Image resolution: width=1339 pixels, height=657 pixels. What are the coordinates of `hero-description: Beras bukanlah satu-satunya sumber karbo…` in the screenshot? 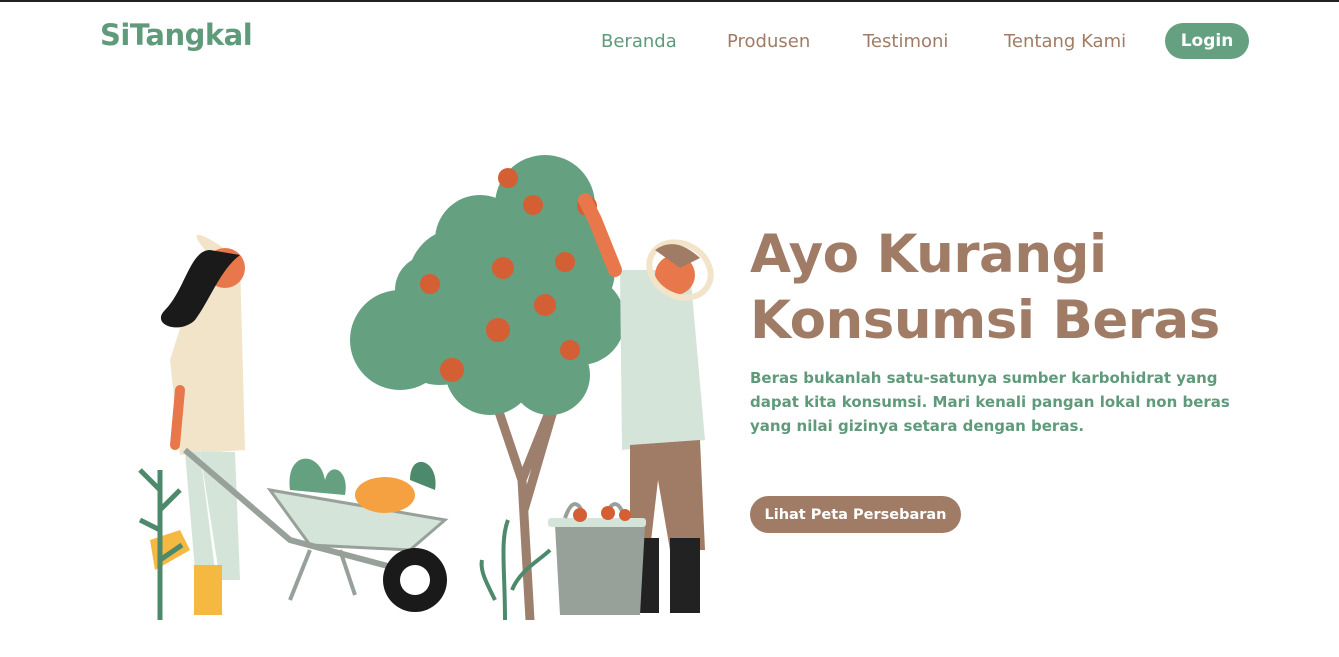 It's located at (990, 402).